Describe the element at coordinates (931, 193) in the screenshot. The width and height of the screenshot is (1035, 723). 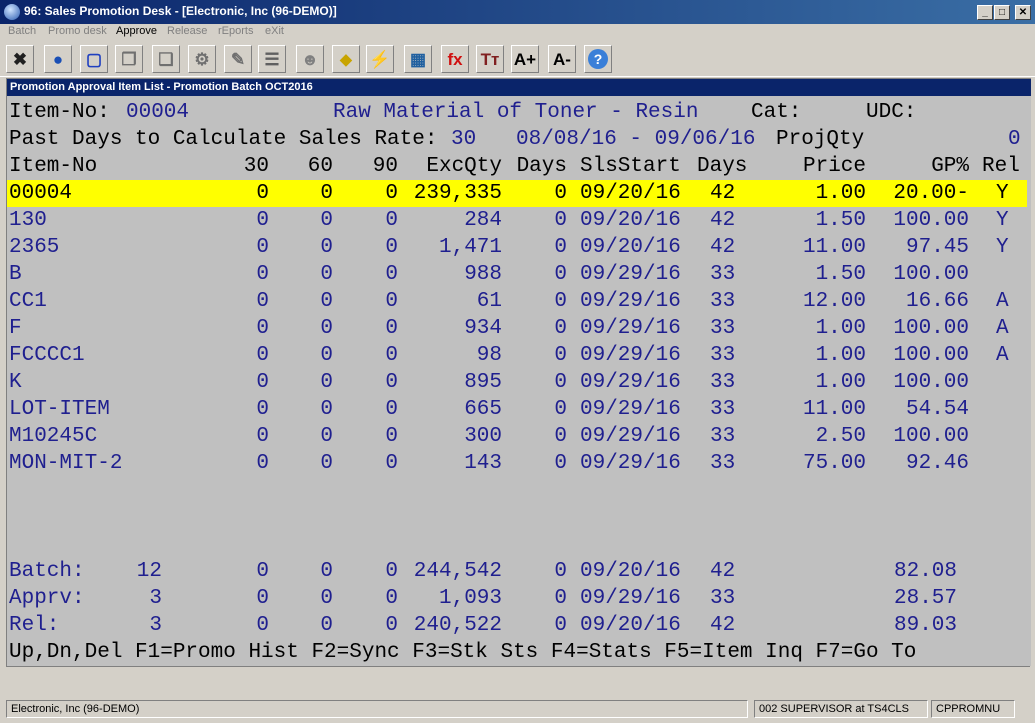
I see `cell-gp: 20.00-` at that location.